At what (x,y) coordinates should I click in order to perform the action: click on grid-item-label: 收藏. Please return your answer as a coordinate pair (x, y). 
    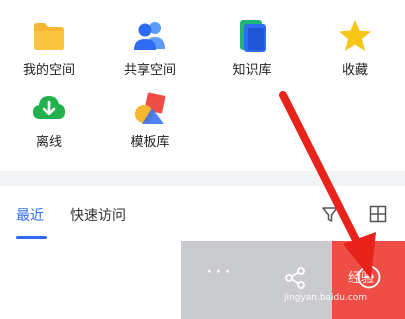
    Looking at the image, I should click on (354, 70).